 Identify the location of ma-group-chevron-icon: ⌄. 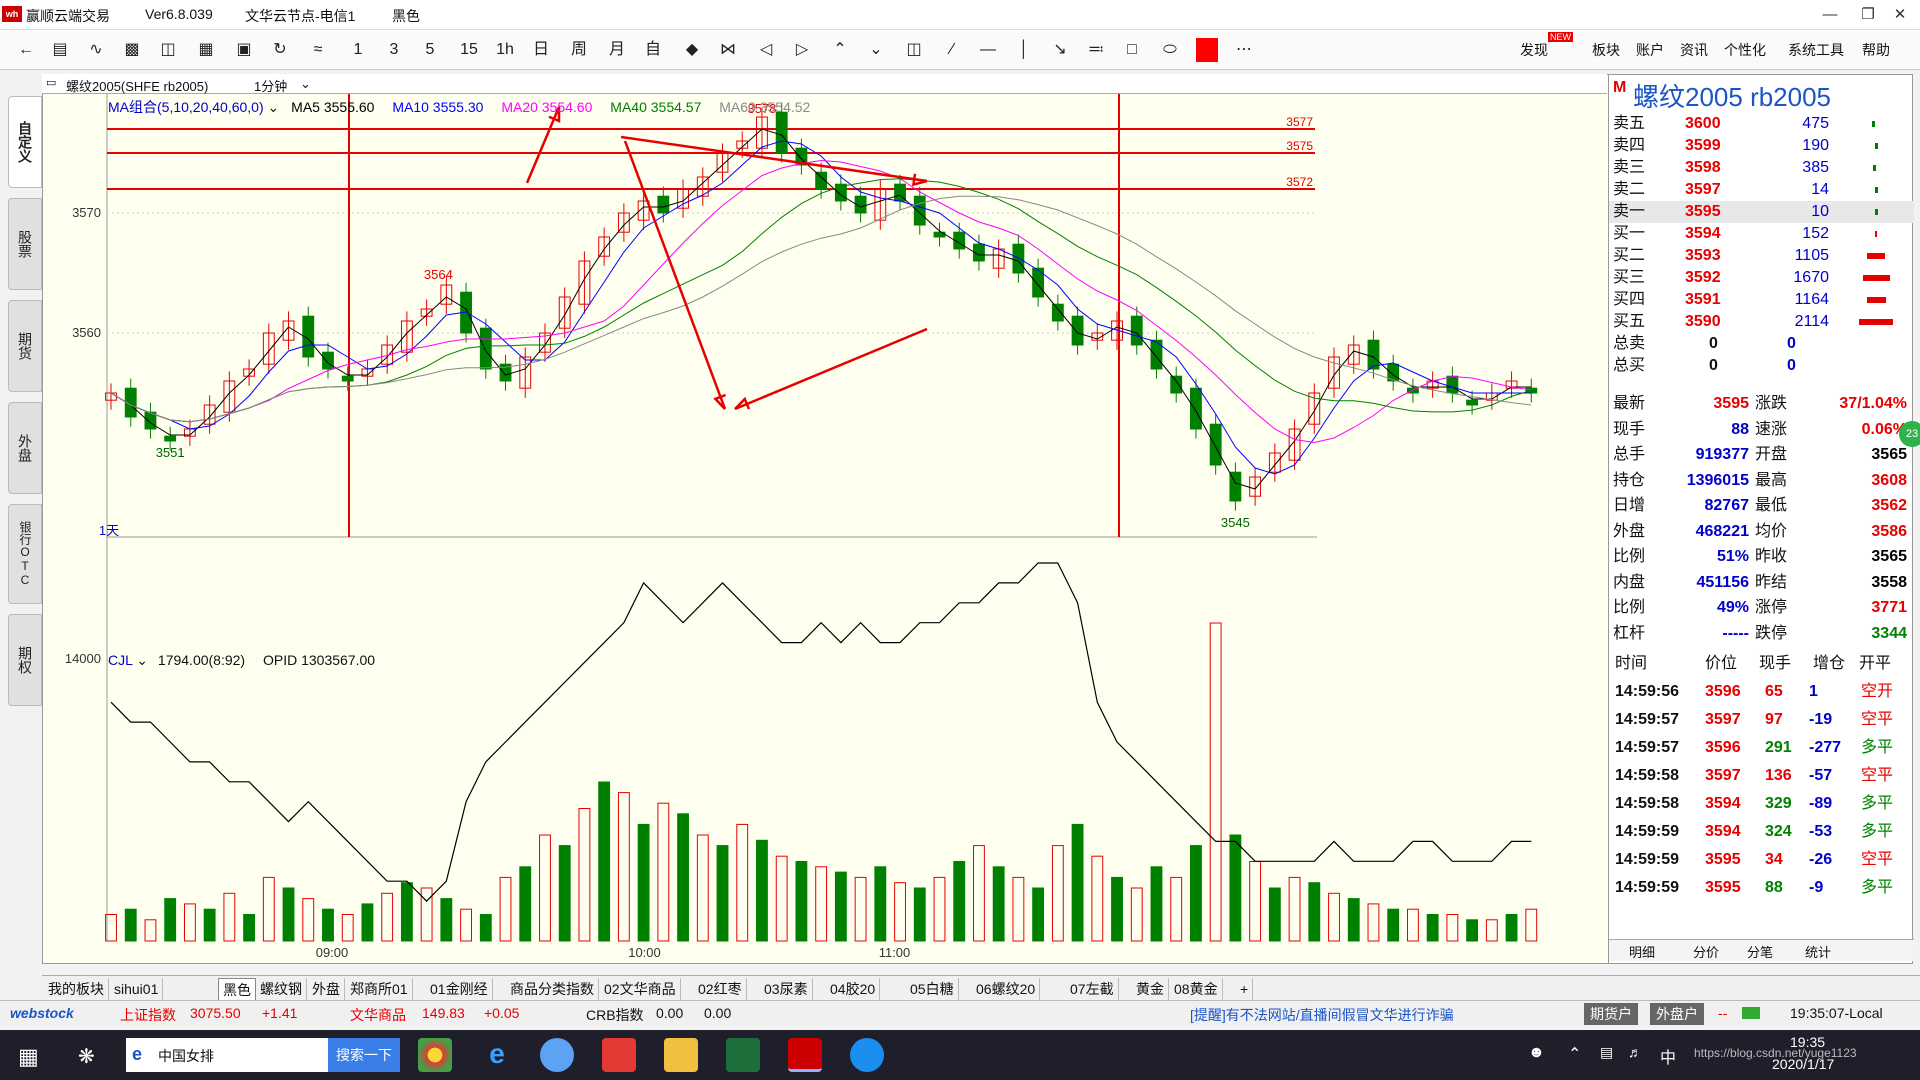
(274, 107).